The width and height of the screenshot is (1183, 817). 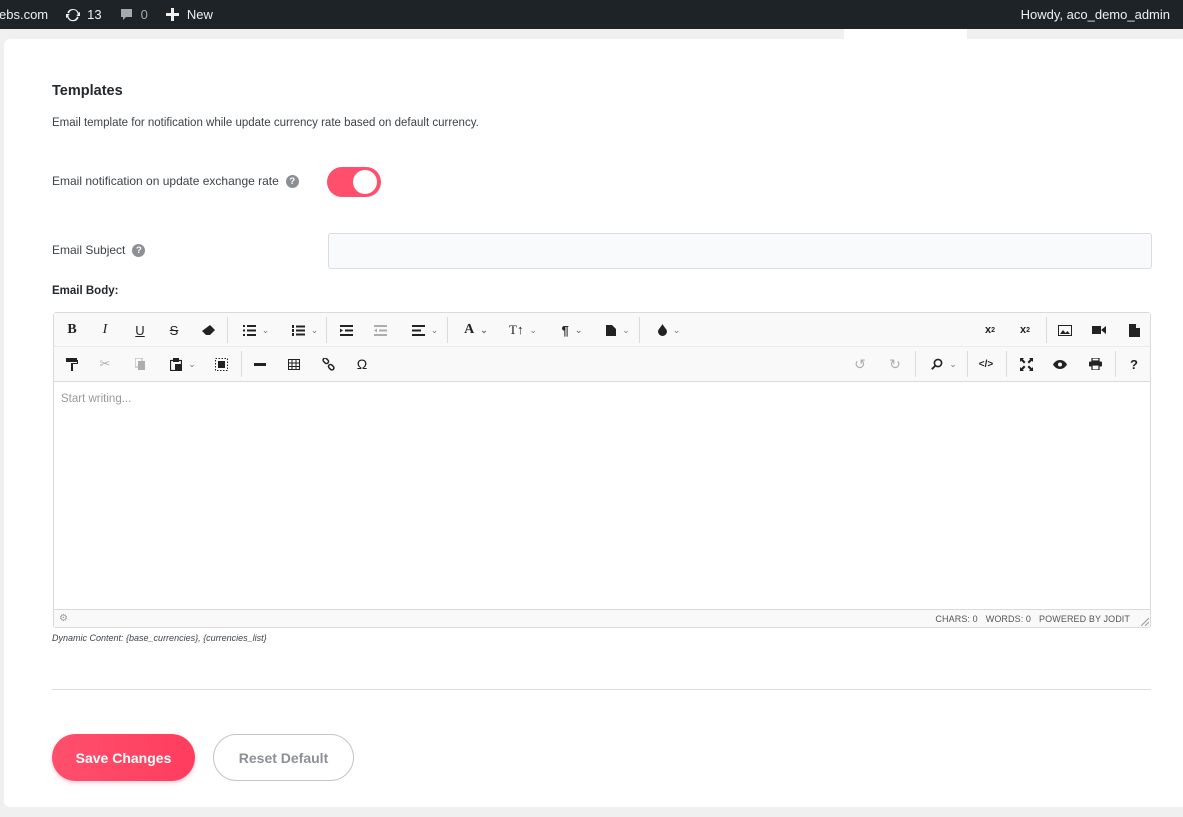 I want to click on copy-icon, so click(x=140, y=364).